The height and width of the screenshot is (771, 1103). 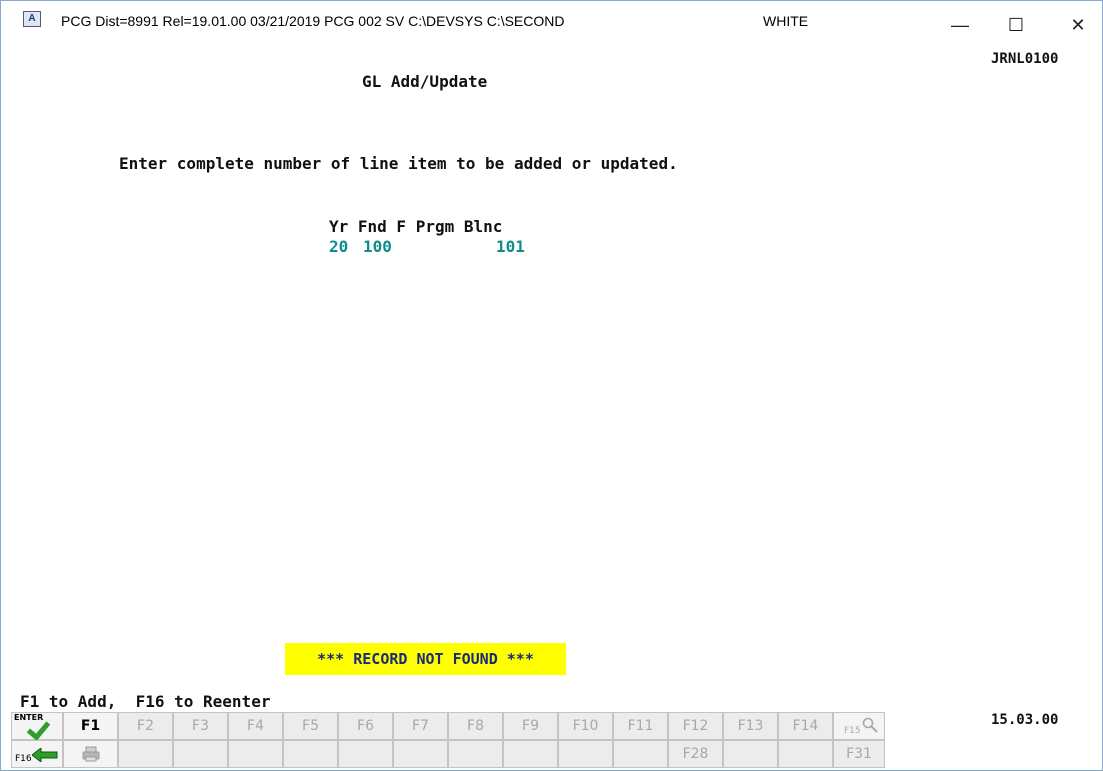 What do you see at coordinates (695, 726) in the screenshot?
I see `f12-key: F12` at bounding box center [695, 726].